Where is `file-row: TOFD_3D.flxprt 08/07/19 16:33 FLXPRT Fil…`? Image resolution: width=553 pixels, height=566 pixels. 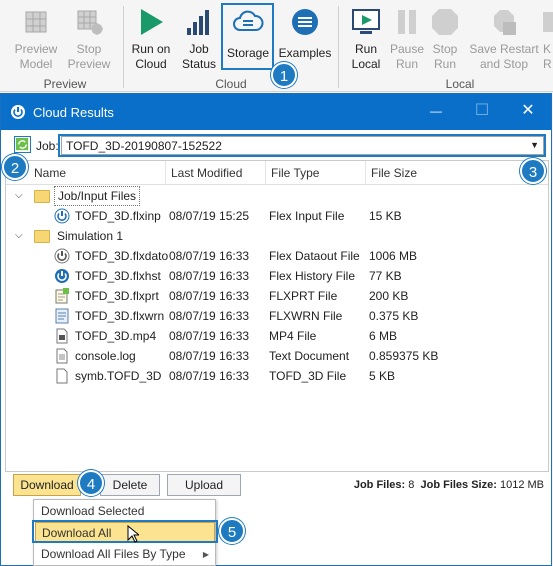
file-row: TOFD_3D.flxprt 08/07/19 16:33 FLXPRT Fil… is located at coordinates (277, 296).